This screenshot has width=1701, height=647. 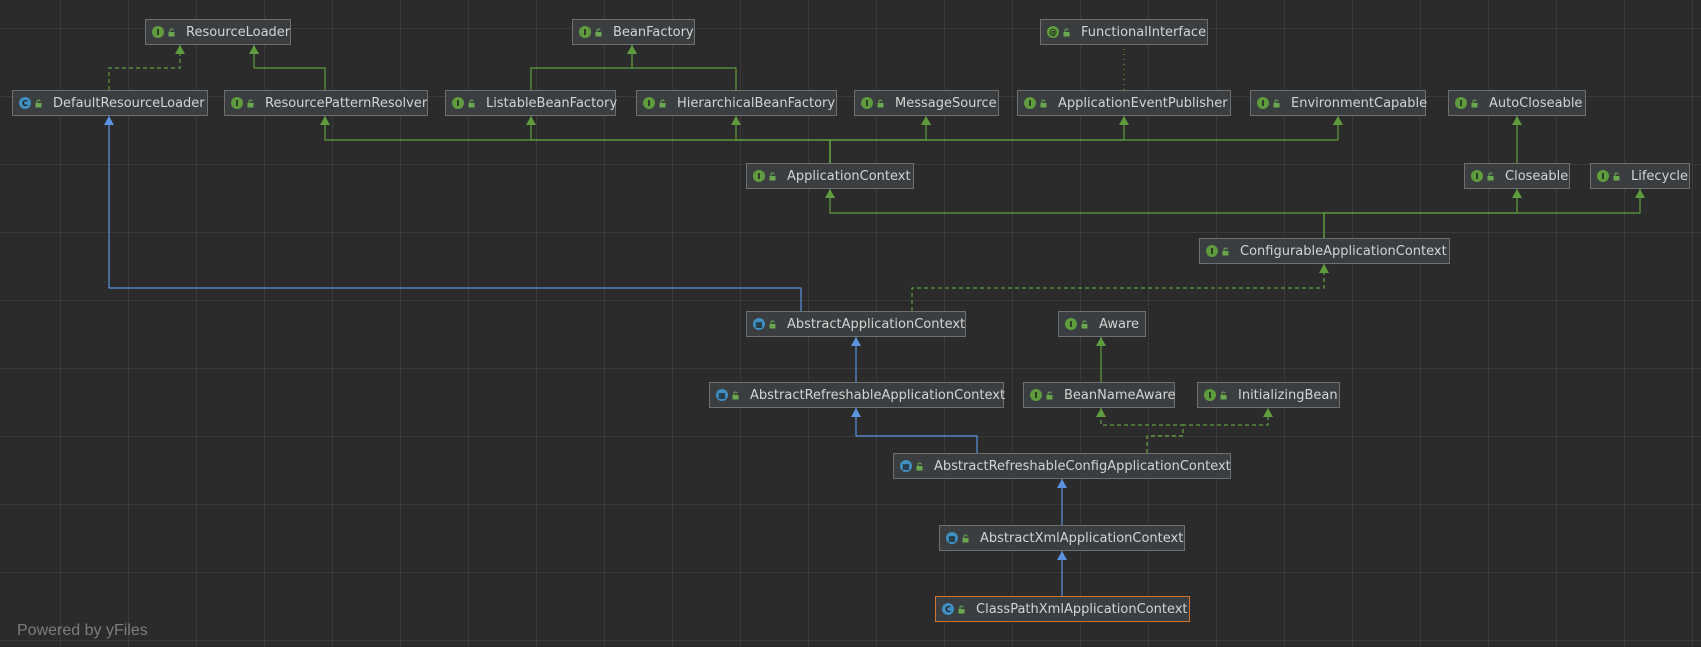 I want to click on node-functional-interface: @ FunctionalInterface, so click(x=1124, y=32).